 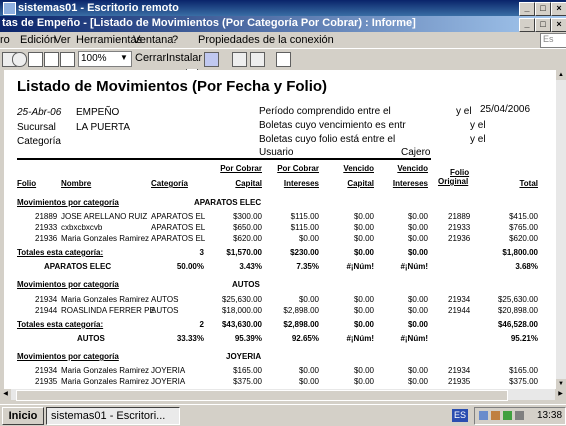 I want to click on cell-fo: 21889, so click(x=459, y=216).